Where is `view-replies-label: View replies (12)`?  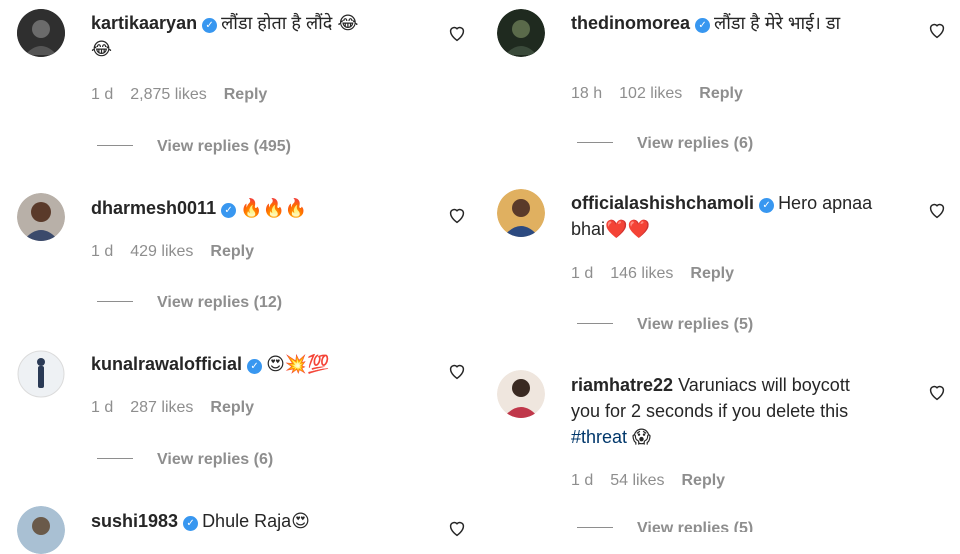 view-replies-label: View replies (12) is located at coordinates (220, 302).